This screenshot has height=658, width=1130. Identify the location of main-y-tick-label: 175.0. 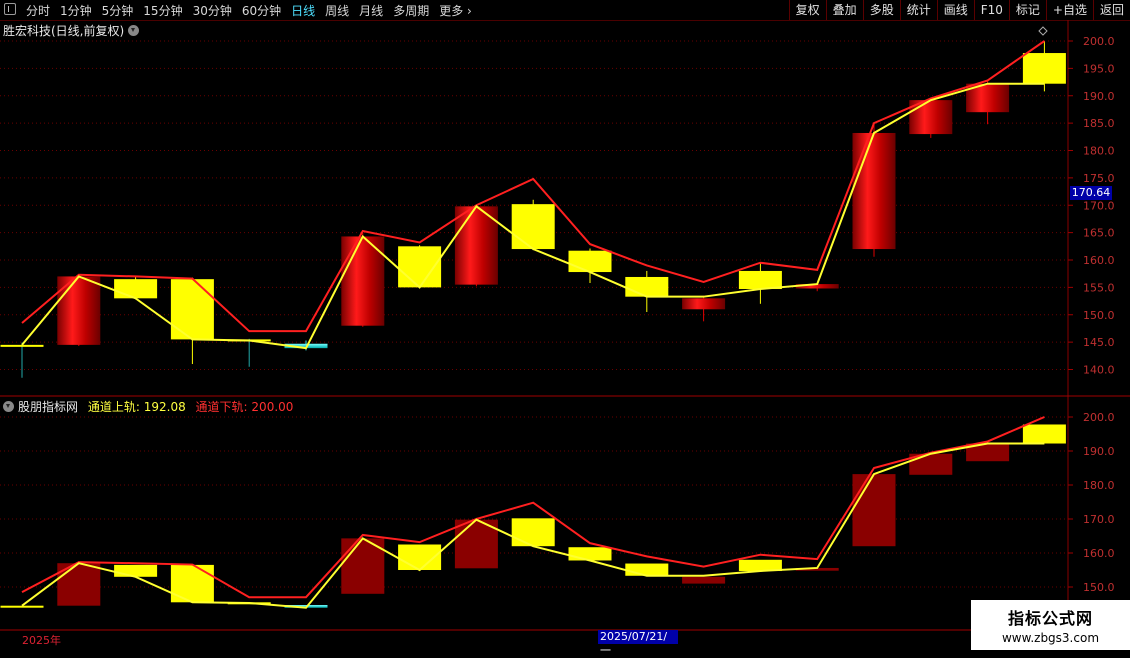
(1099, 178).